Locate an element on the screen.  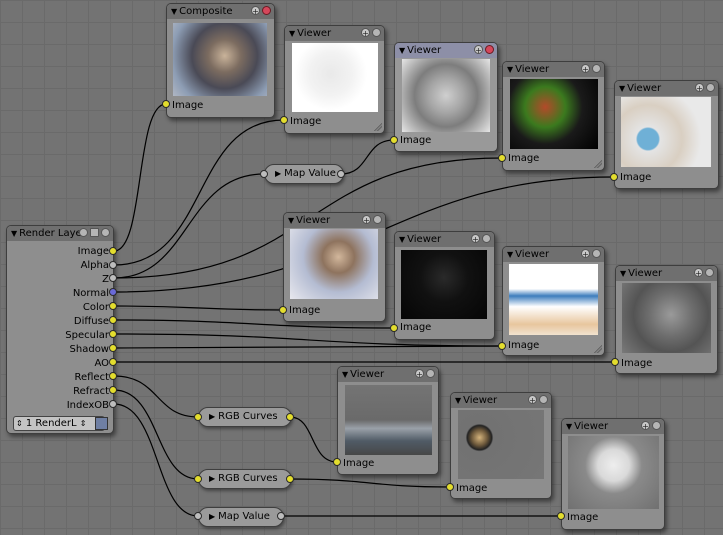
composite-header: ▼ Composite + is located at coordinates (220, 11).